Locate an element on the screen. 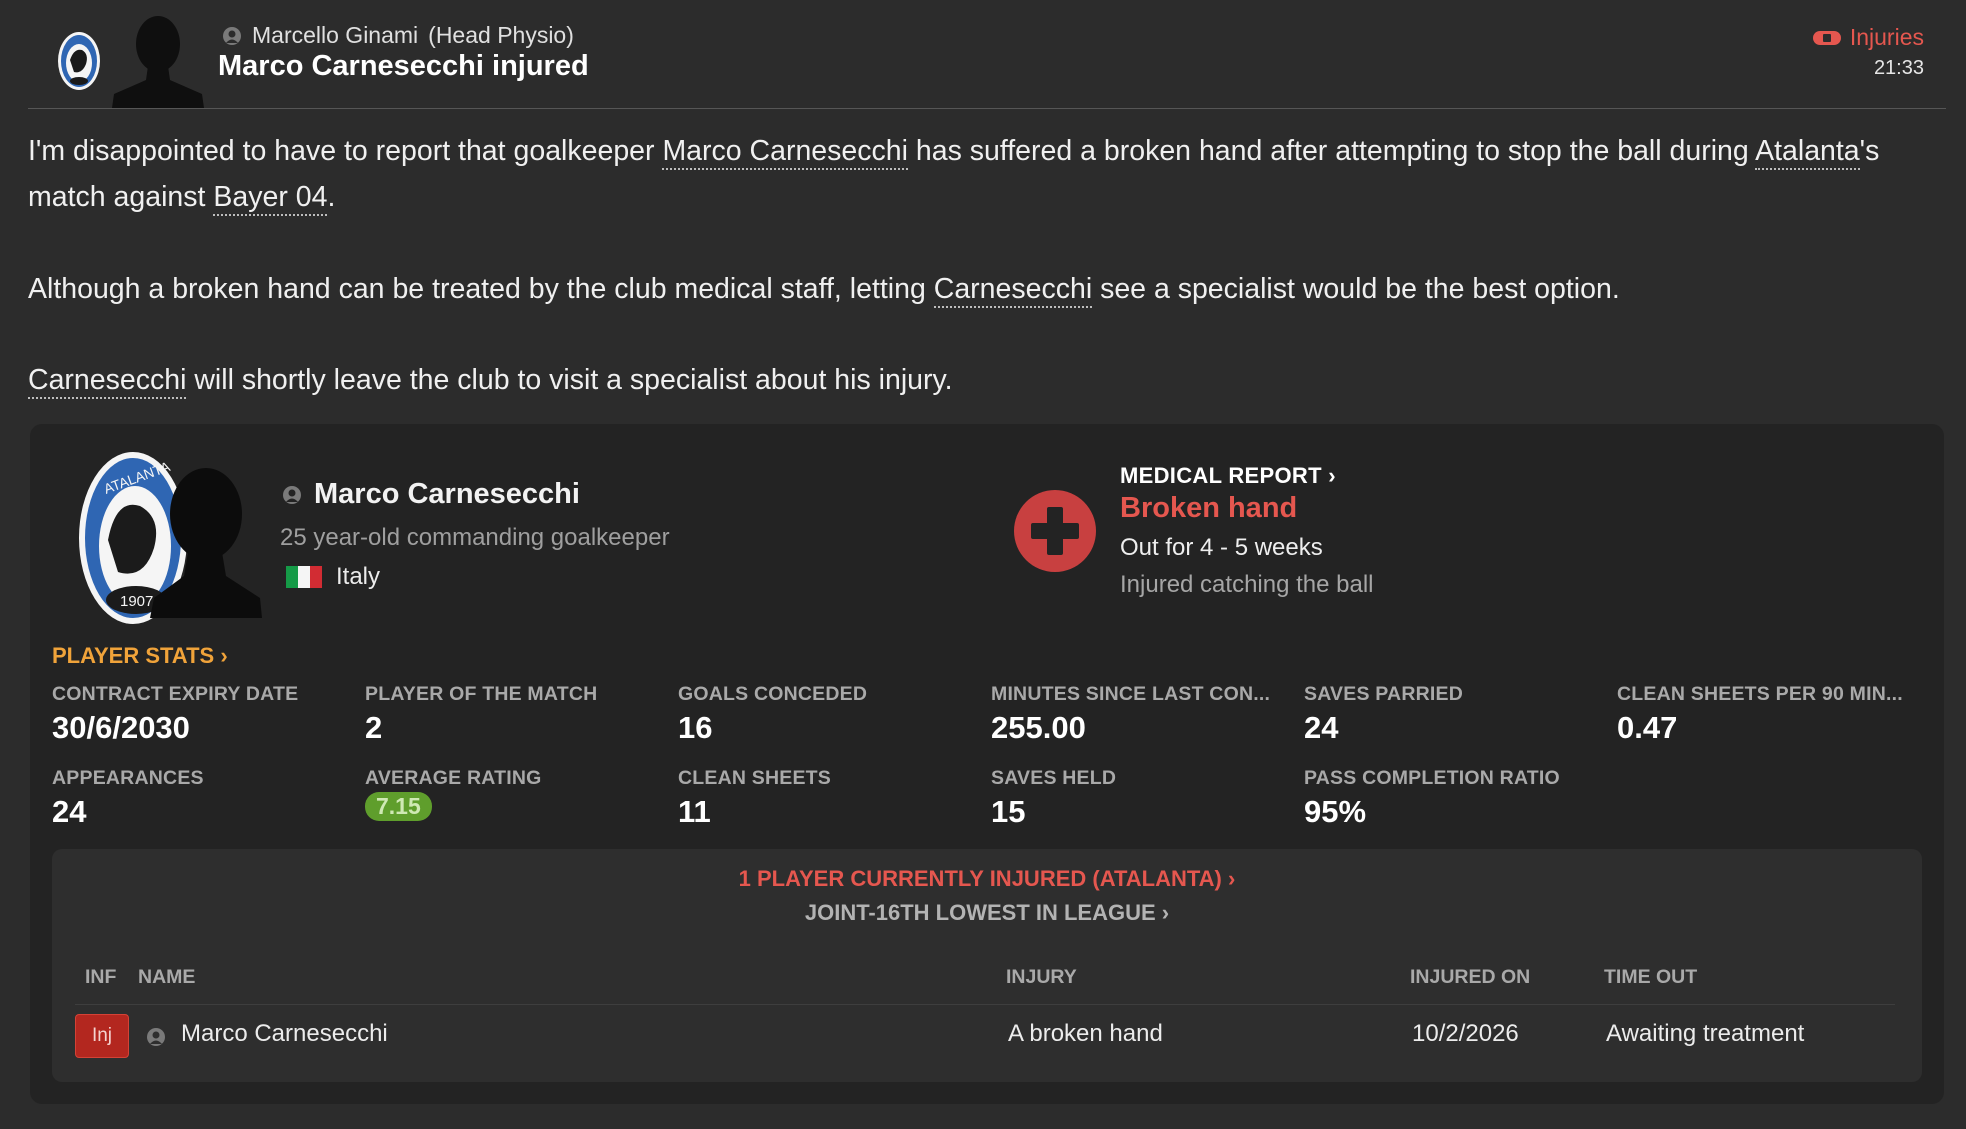  message-time: 21:33 is located at coordinates (1898, 68).